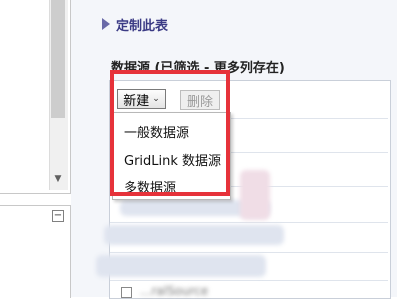 This screenshot has height=299, width=397. Describe the element at coordinates (58, 216) in the screenshot. I see `minus-box-icon: −` at that location.